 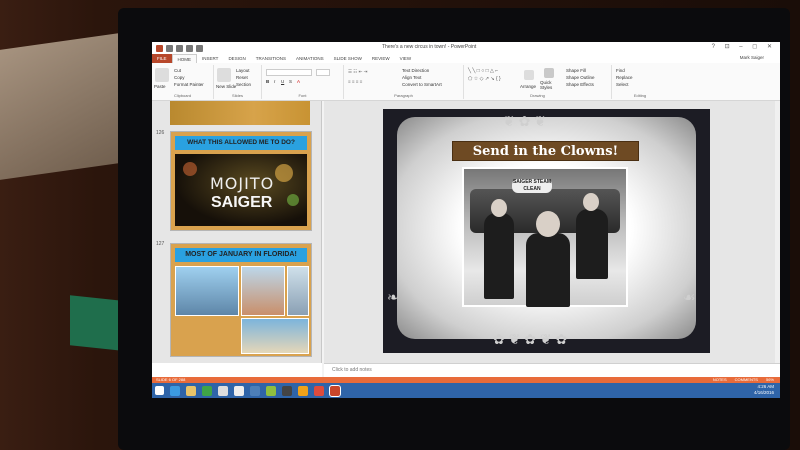 I want to click on slide-photo: SAIGER STEAM CLEAN, so click(x=545, y=237).